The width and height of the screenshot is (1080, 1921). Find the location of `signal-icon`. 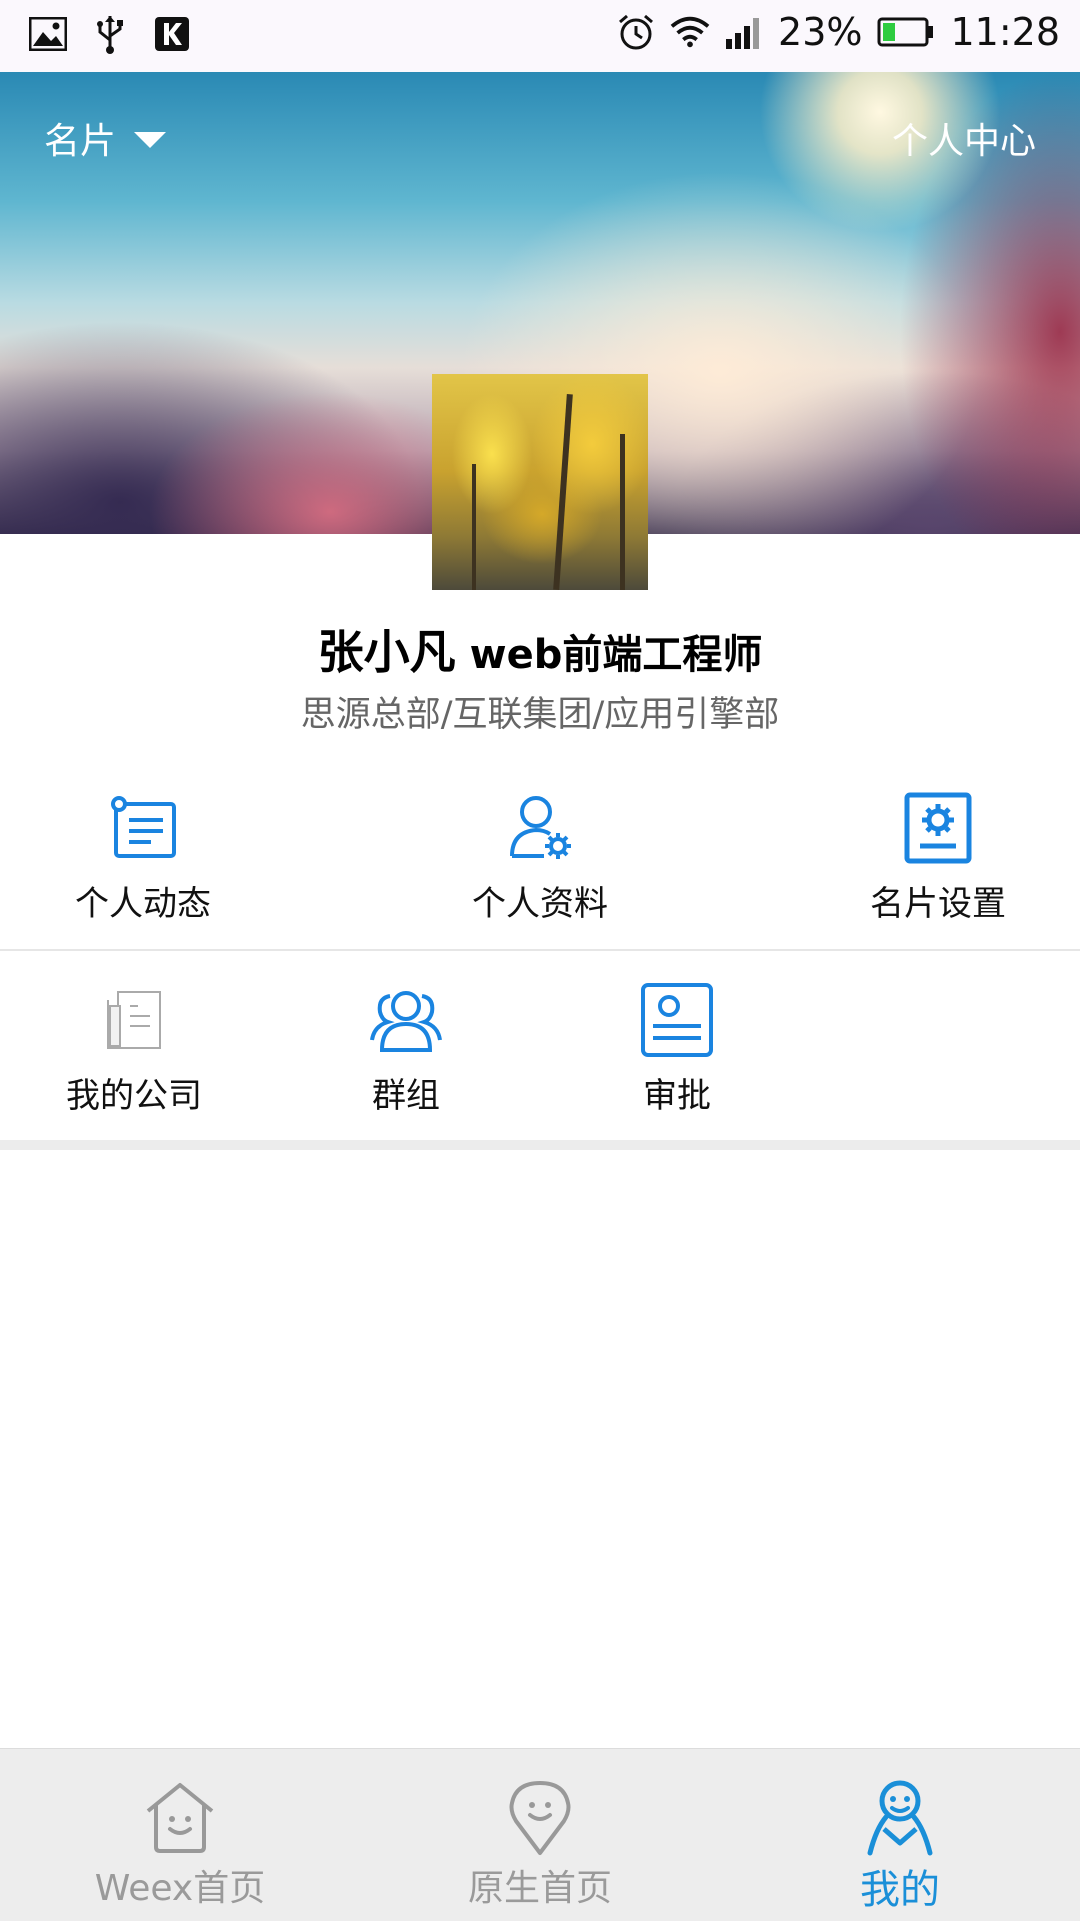

signal-icon is located at coordinates (744, 32).